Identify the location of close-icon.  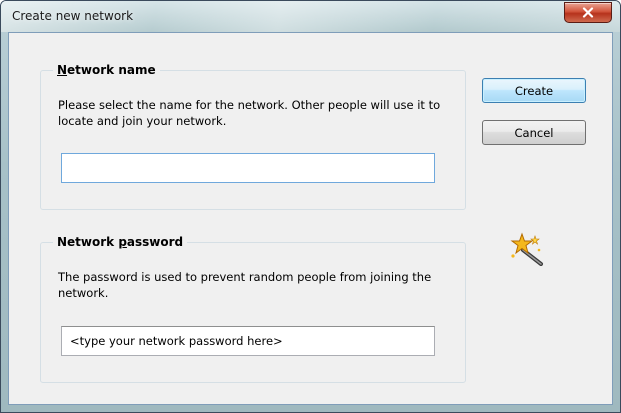
(588, 12).